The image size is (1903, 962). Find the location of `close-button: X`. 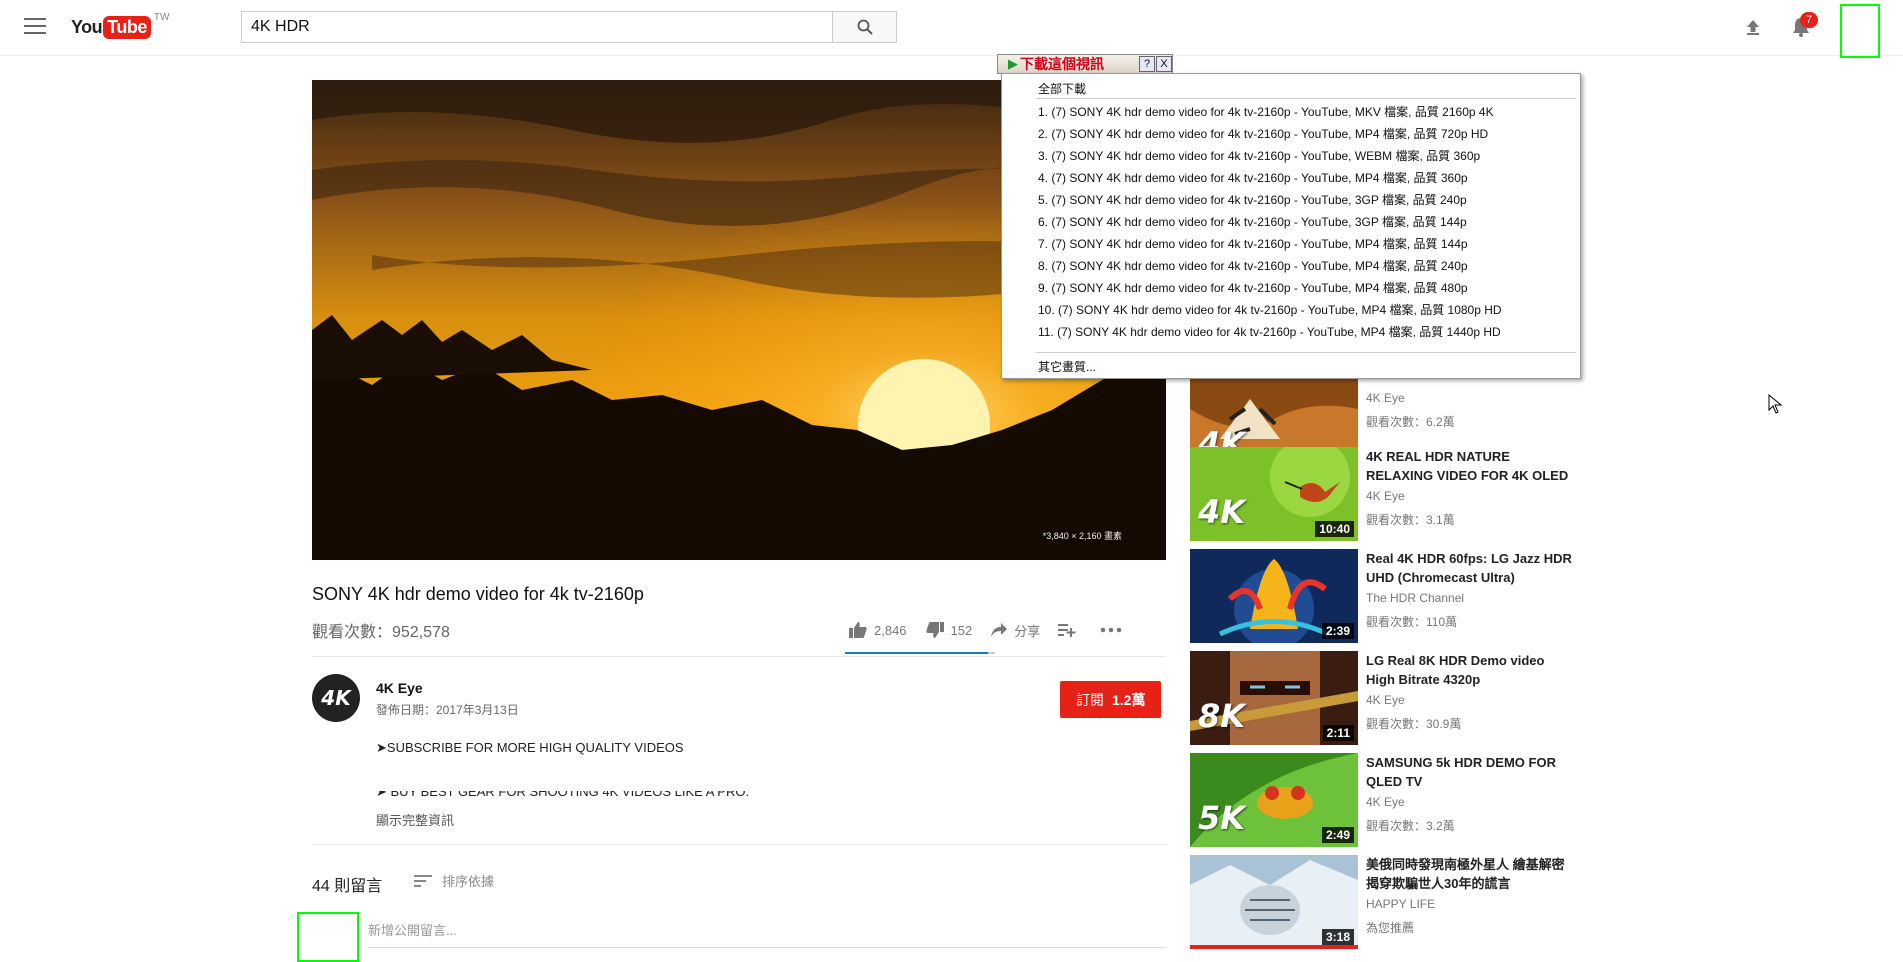

close-button: X is located at coordinates (1164, 64).